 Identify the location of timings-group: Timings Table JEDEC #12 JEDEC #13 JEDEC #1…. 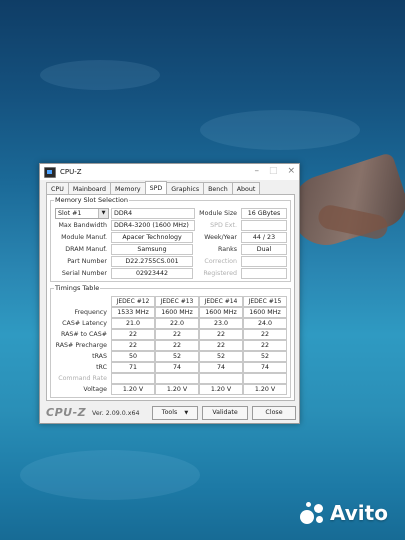
(170, 341).